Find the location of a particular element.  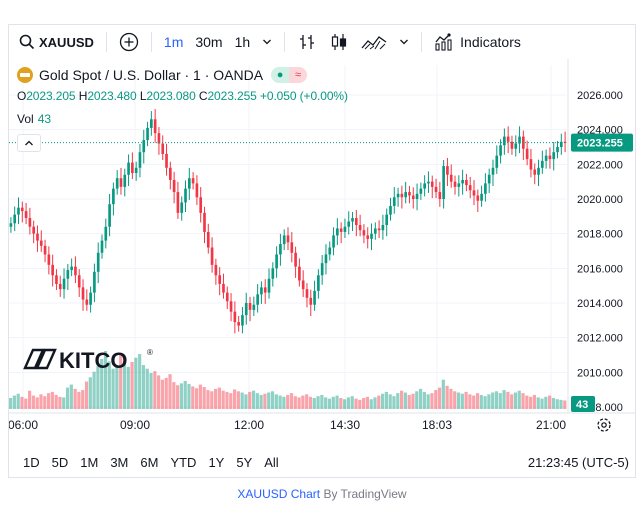

y-tick-label: 2018.000 is located at coordinates (600, 235).